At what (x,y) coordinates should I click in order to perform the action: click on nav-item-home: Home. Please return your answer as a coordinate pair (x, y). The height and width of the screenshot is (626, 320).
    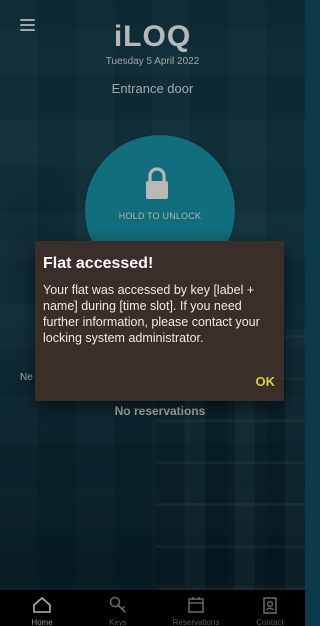
    Looking at the image, I should click on (42, 608).